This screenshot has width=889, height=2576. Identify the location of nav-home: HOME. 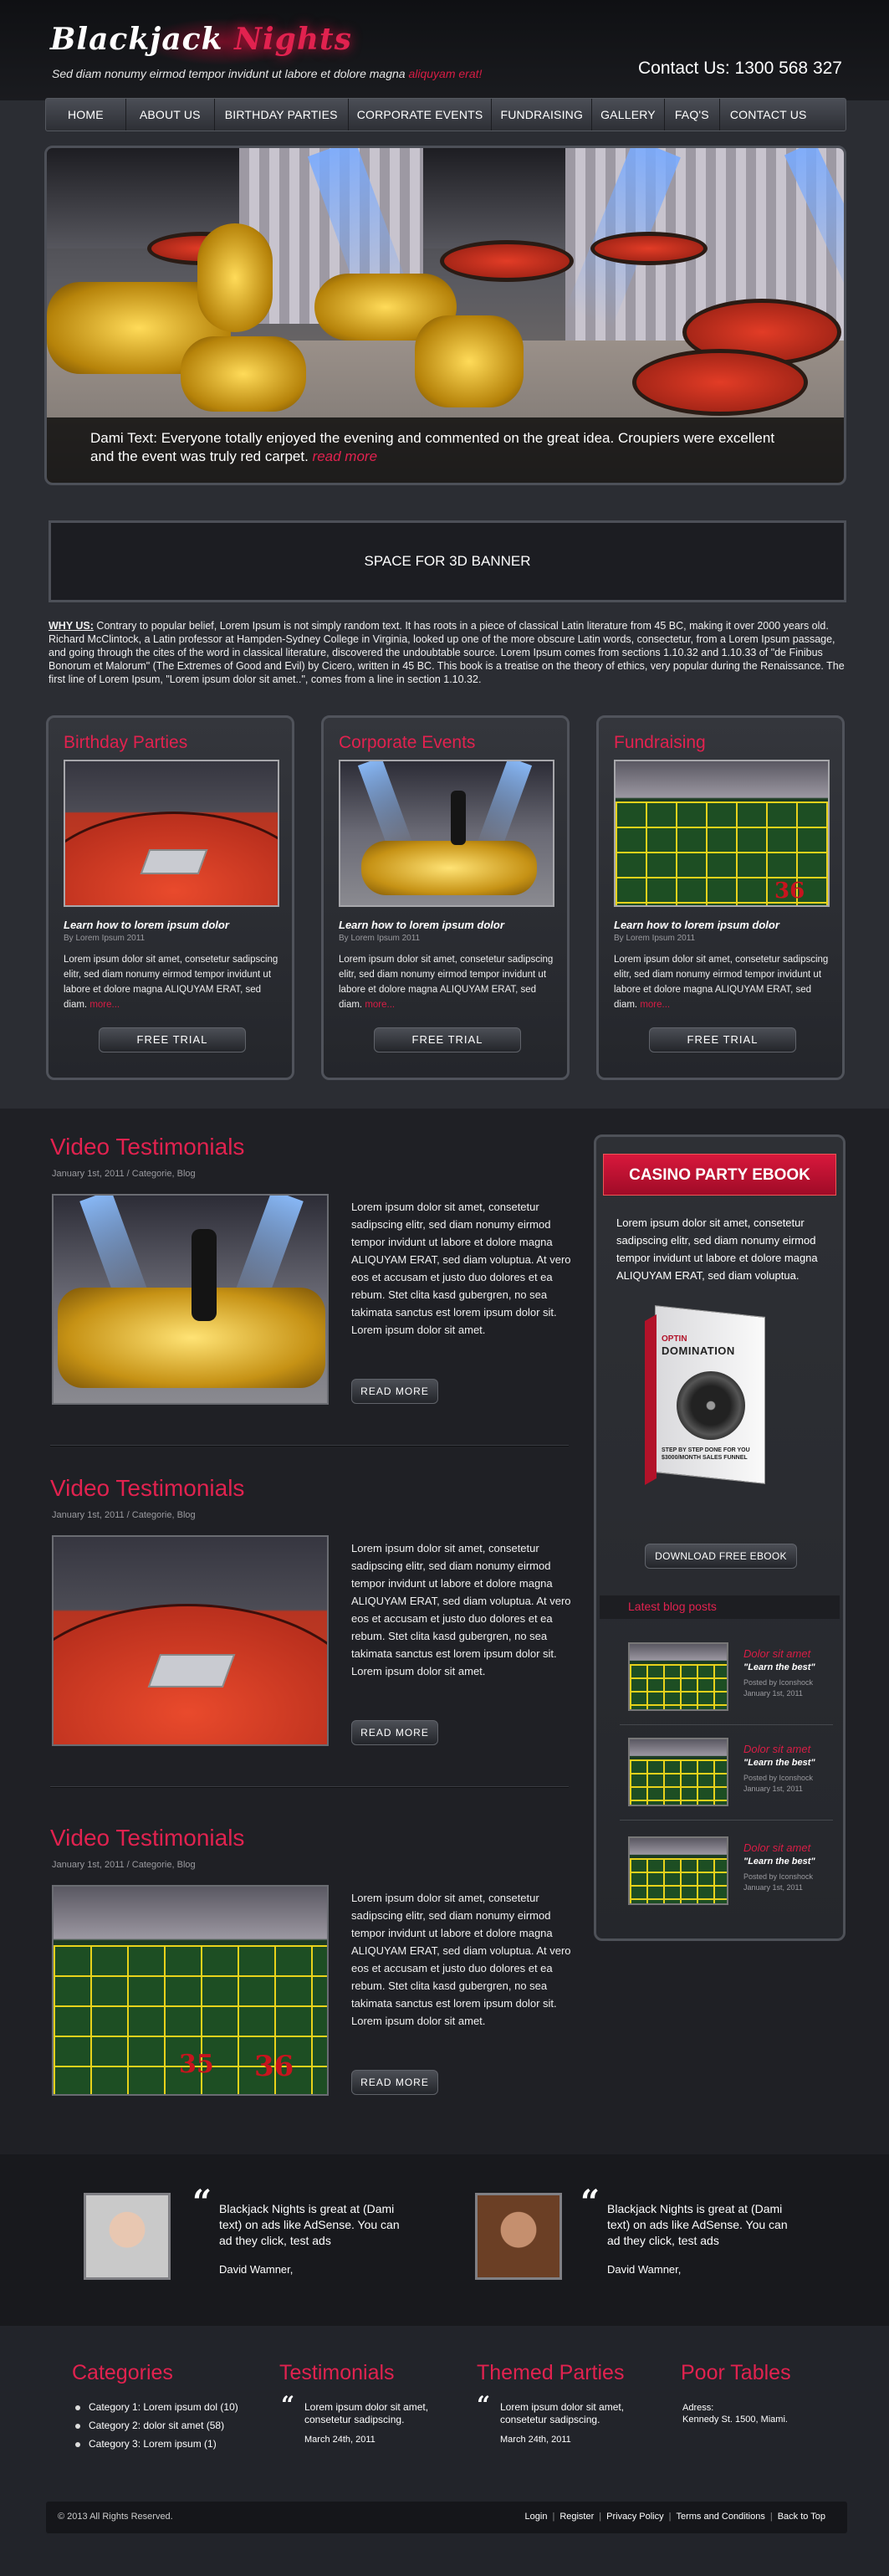
(86, 115).